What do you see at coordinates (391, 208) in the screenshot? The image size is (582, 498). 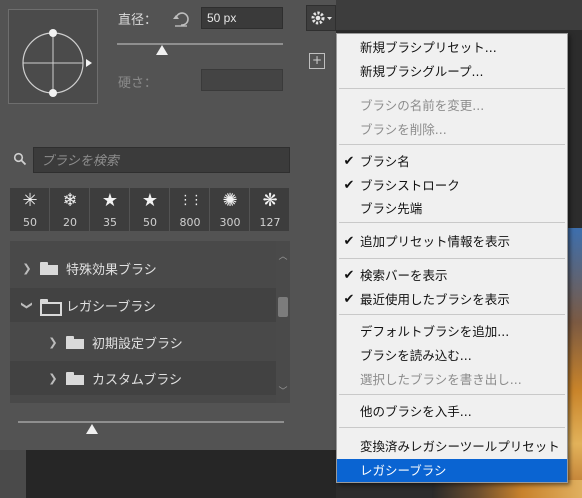 I see `menu-item-label: ブラシ先端` at bounding box center [391, 208].